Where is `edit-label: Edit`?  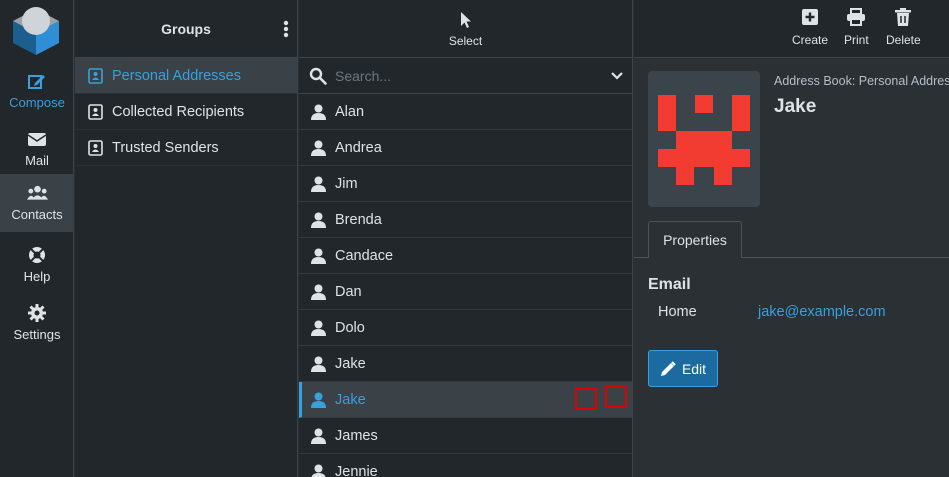
edit-label: Edit is located at coordinates (694, 368).